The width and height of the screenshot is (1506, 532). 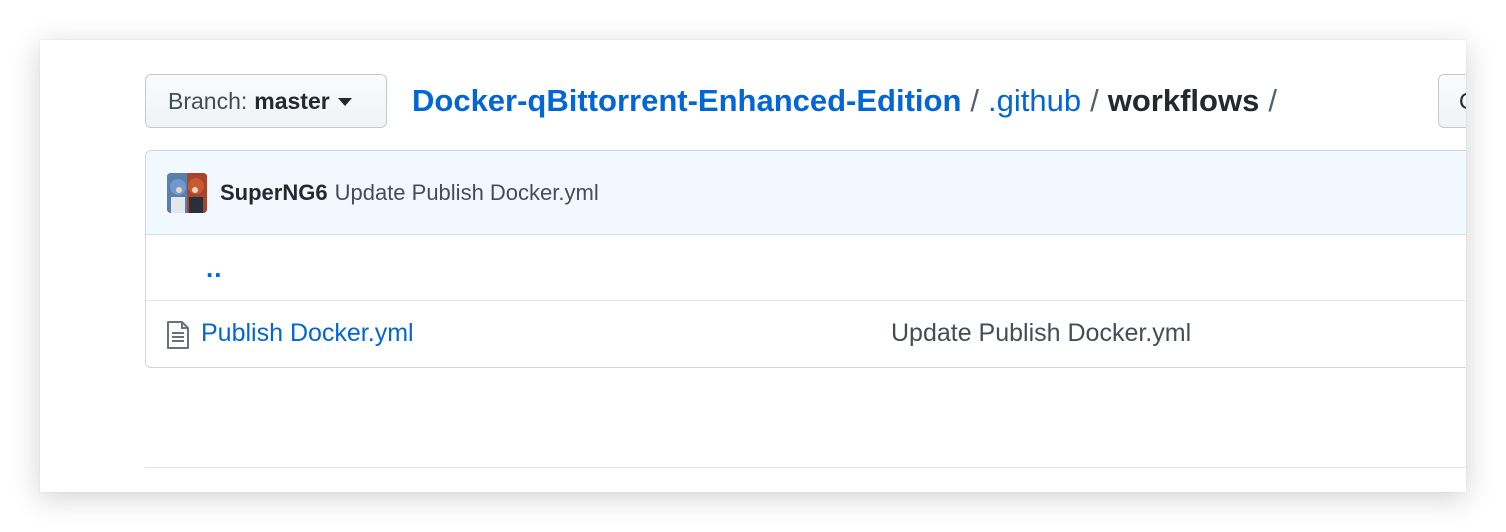 I want to click on parent-directory-link: .., so click(x=214, y=268).